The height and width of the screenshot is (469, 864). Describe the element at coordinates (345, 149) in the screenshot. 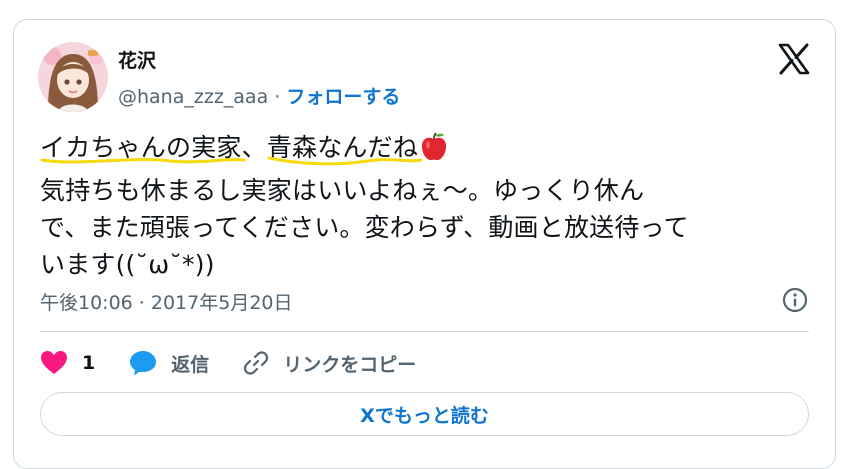

I see `underlined-phrase: 青森なんだね` at that location.